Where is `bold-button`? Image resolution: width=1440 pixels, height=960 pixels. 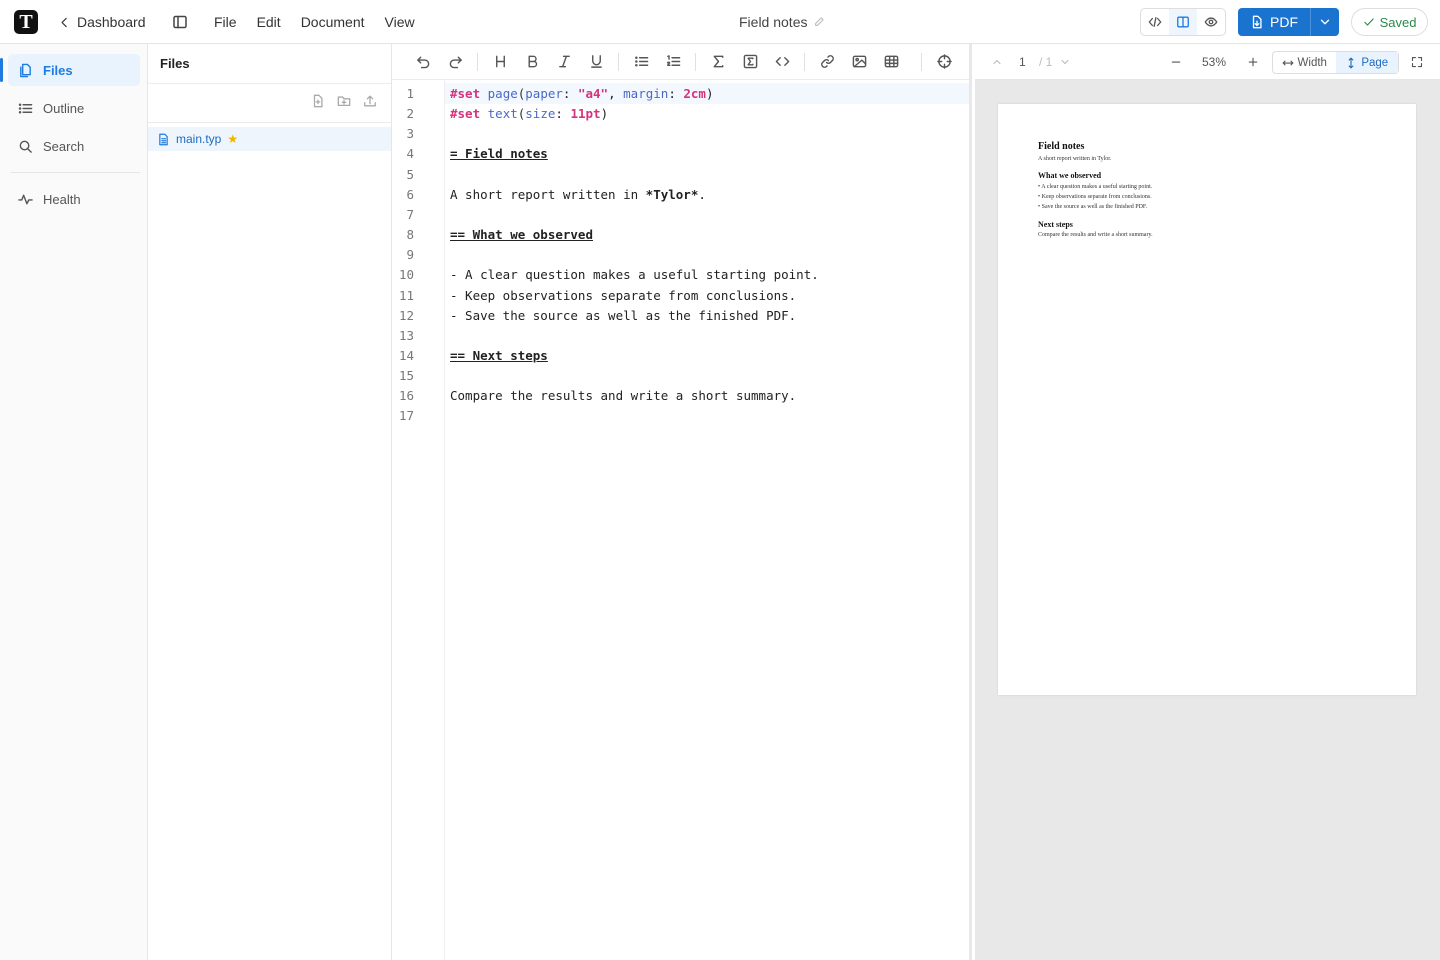
bold-button is located at coordinates (532, 62).